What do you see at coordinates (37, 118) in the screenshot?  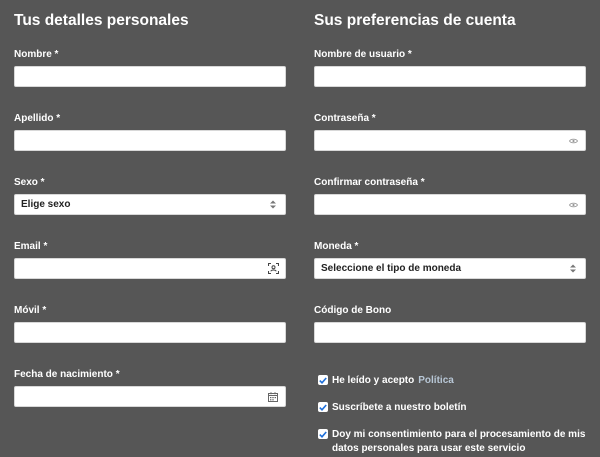 I see `apellido-label: Apellido *` at bounding box center [37, 118].